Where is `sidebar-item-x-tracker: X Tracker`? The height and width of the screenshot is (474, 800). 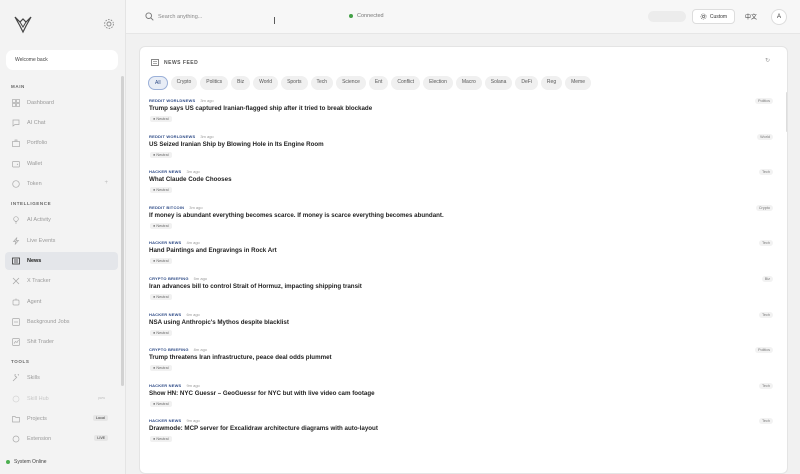 sidebar-item-x-tracker: X Tracker is located at coordinates (61, 281).